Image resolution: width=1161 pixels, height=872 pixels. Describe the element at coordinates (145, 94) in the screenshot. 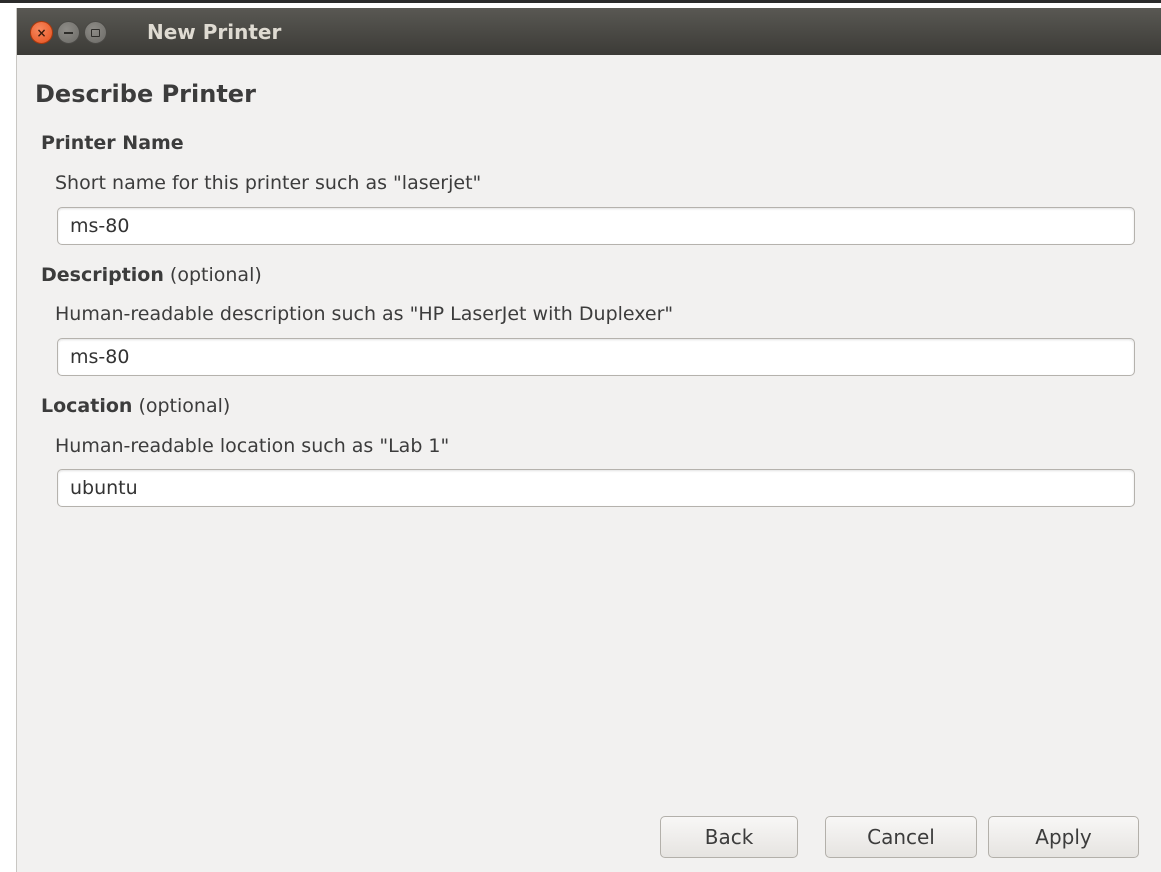

I see `page-heading: Describe Printer` at that location.